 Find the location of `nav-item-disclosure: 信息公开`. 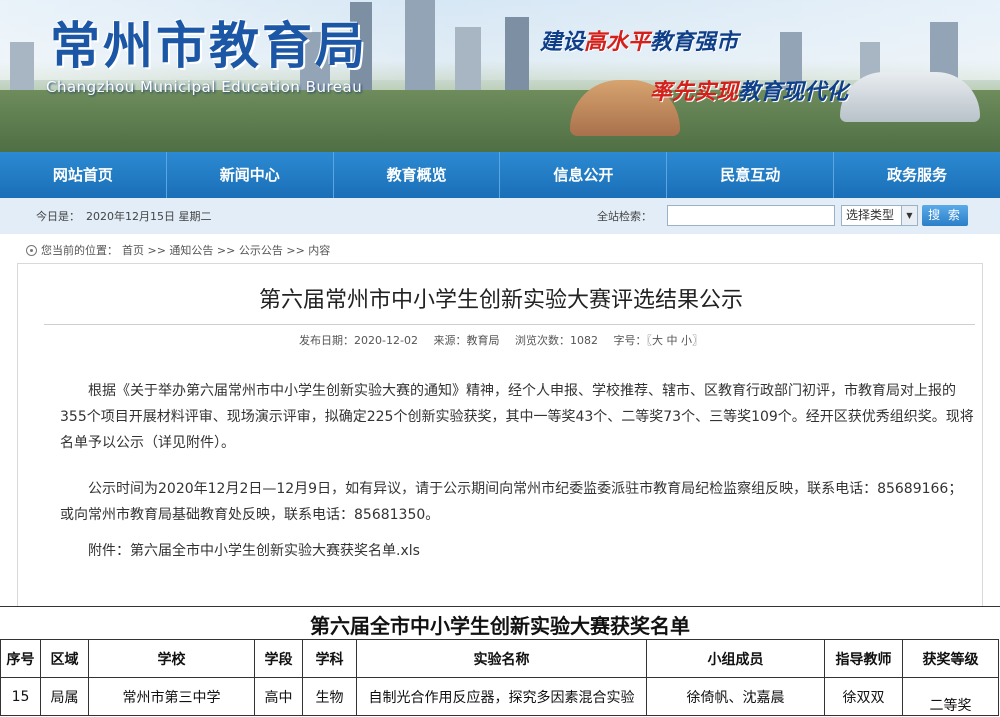

nav-item-disclosure: 信息公开 is located at coordinates (584, 175).